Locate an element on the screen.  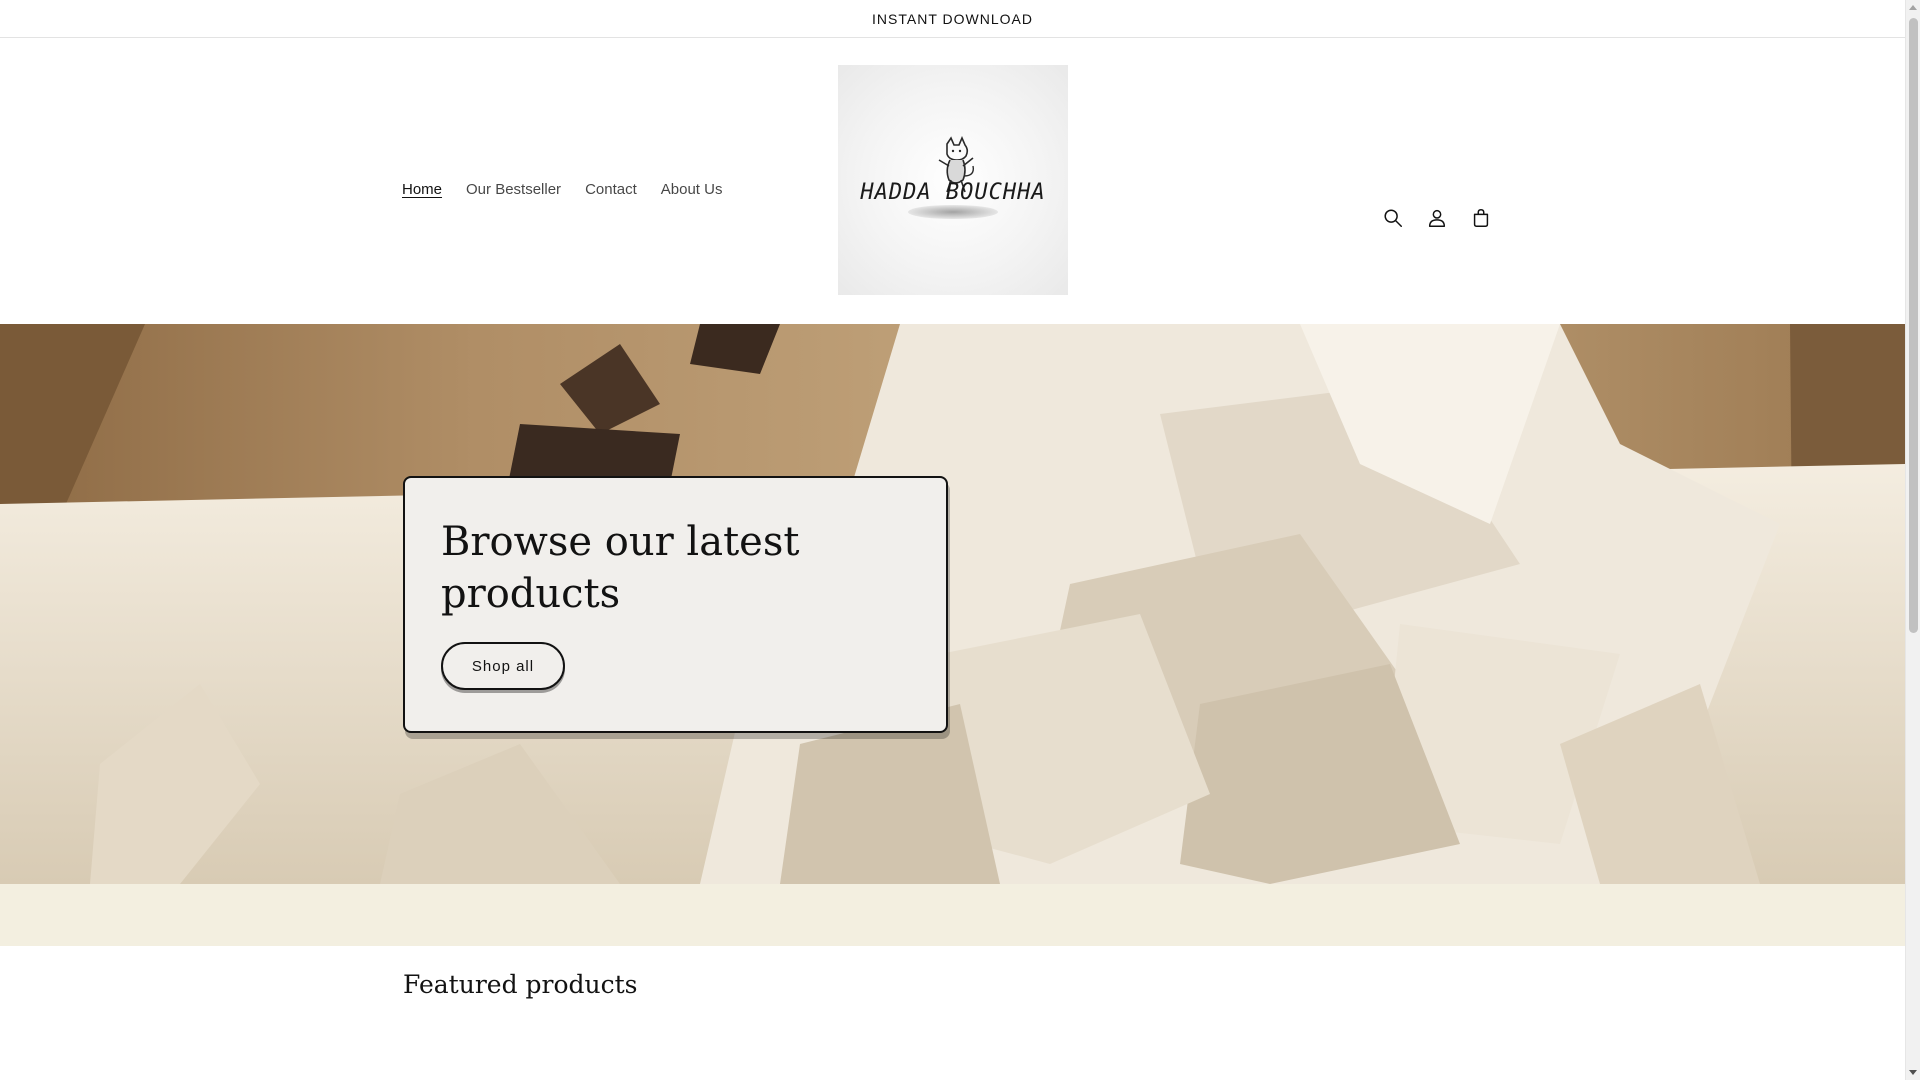
header-icons is located at coordinates (1437, 218).